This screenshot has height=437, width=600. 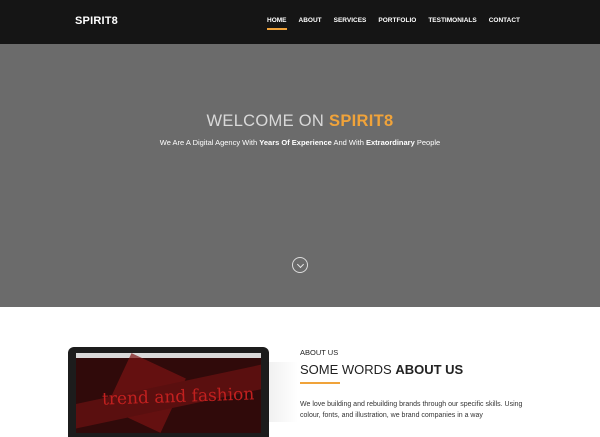 What do you see at coordinates (427, 142) in the screenshot?
I see `hero-subtitle-part3: People` at bounding box center [427, 142].